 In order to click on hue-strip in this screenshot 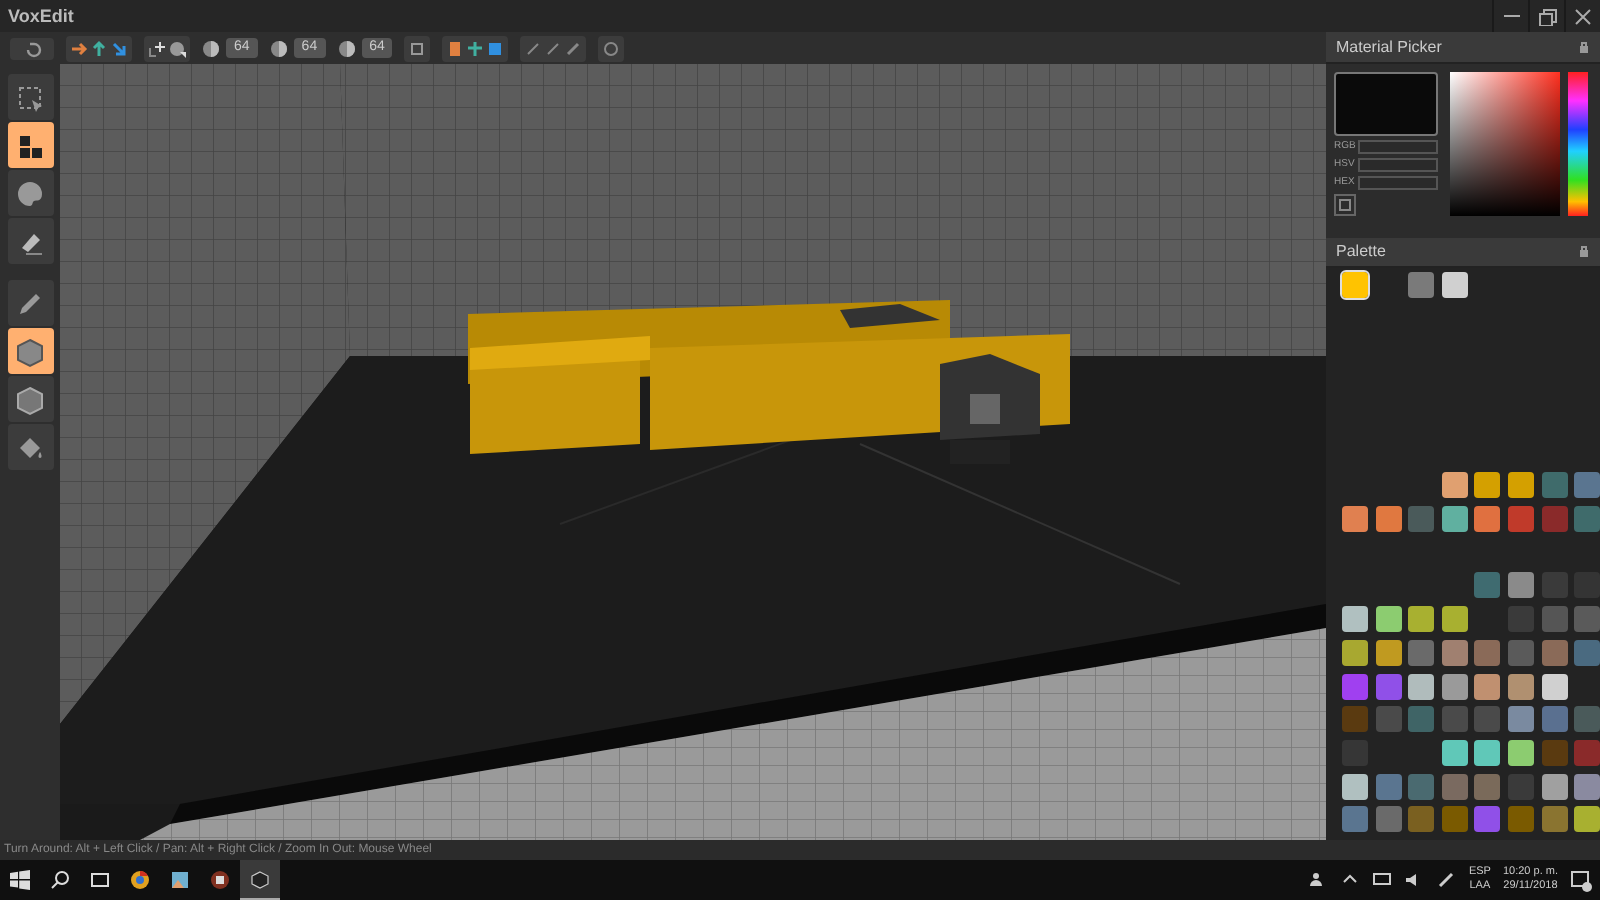, I will do `click(1578, 143)`.